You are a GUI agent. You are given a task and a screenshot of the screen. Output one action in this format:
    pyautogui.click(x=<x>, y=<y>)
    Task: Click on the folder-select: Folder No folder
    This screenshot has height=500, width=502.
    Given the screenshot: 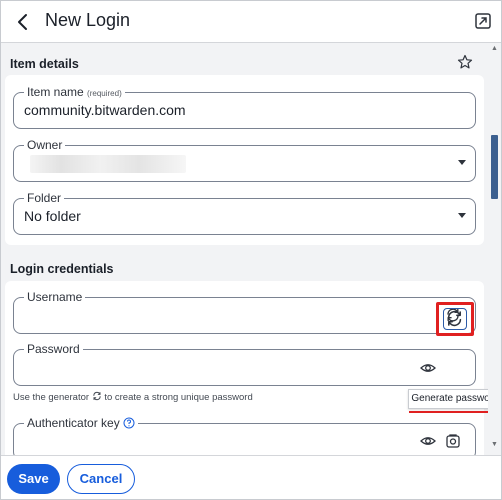 What is the action you would take?
    pyautogui.click(x=244, y=213)
    